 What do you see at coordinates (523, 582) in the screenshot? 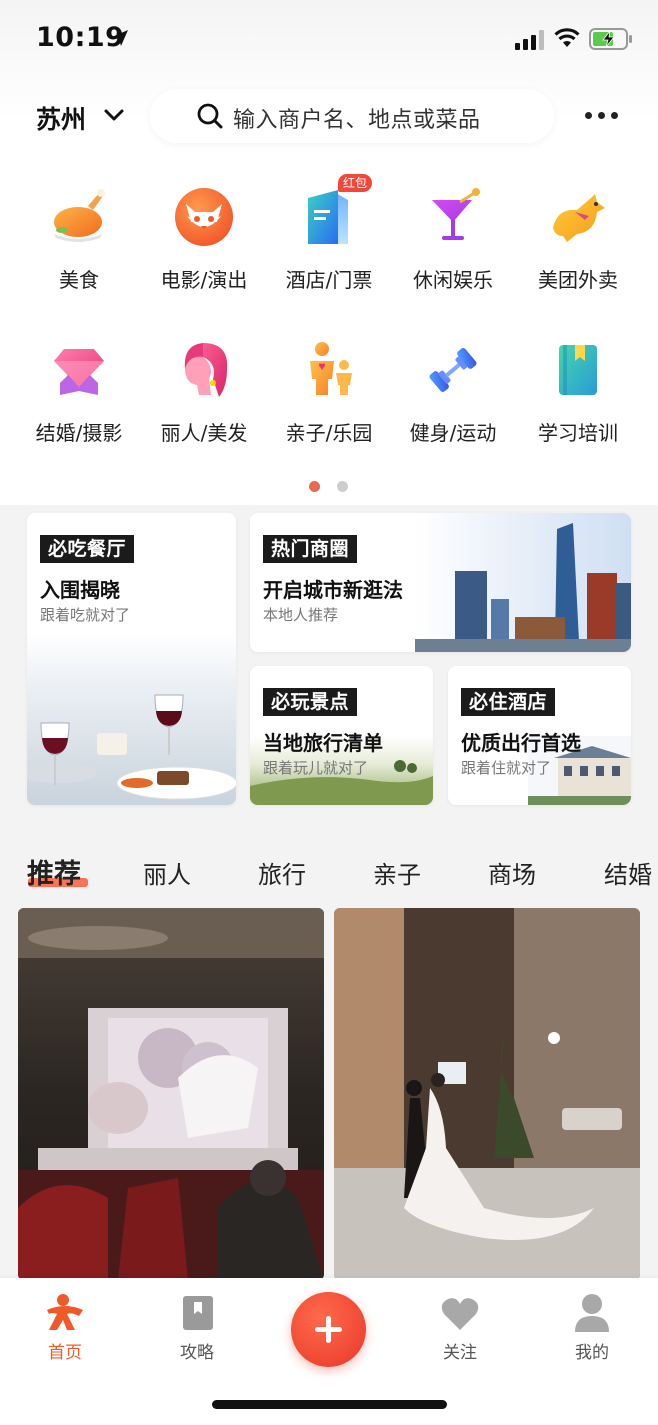
I see `city-skyline-photo` at bounding box center [523, 582].